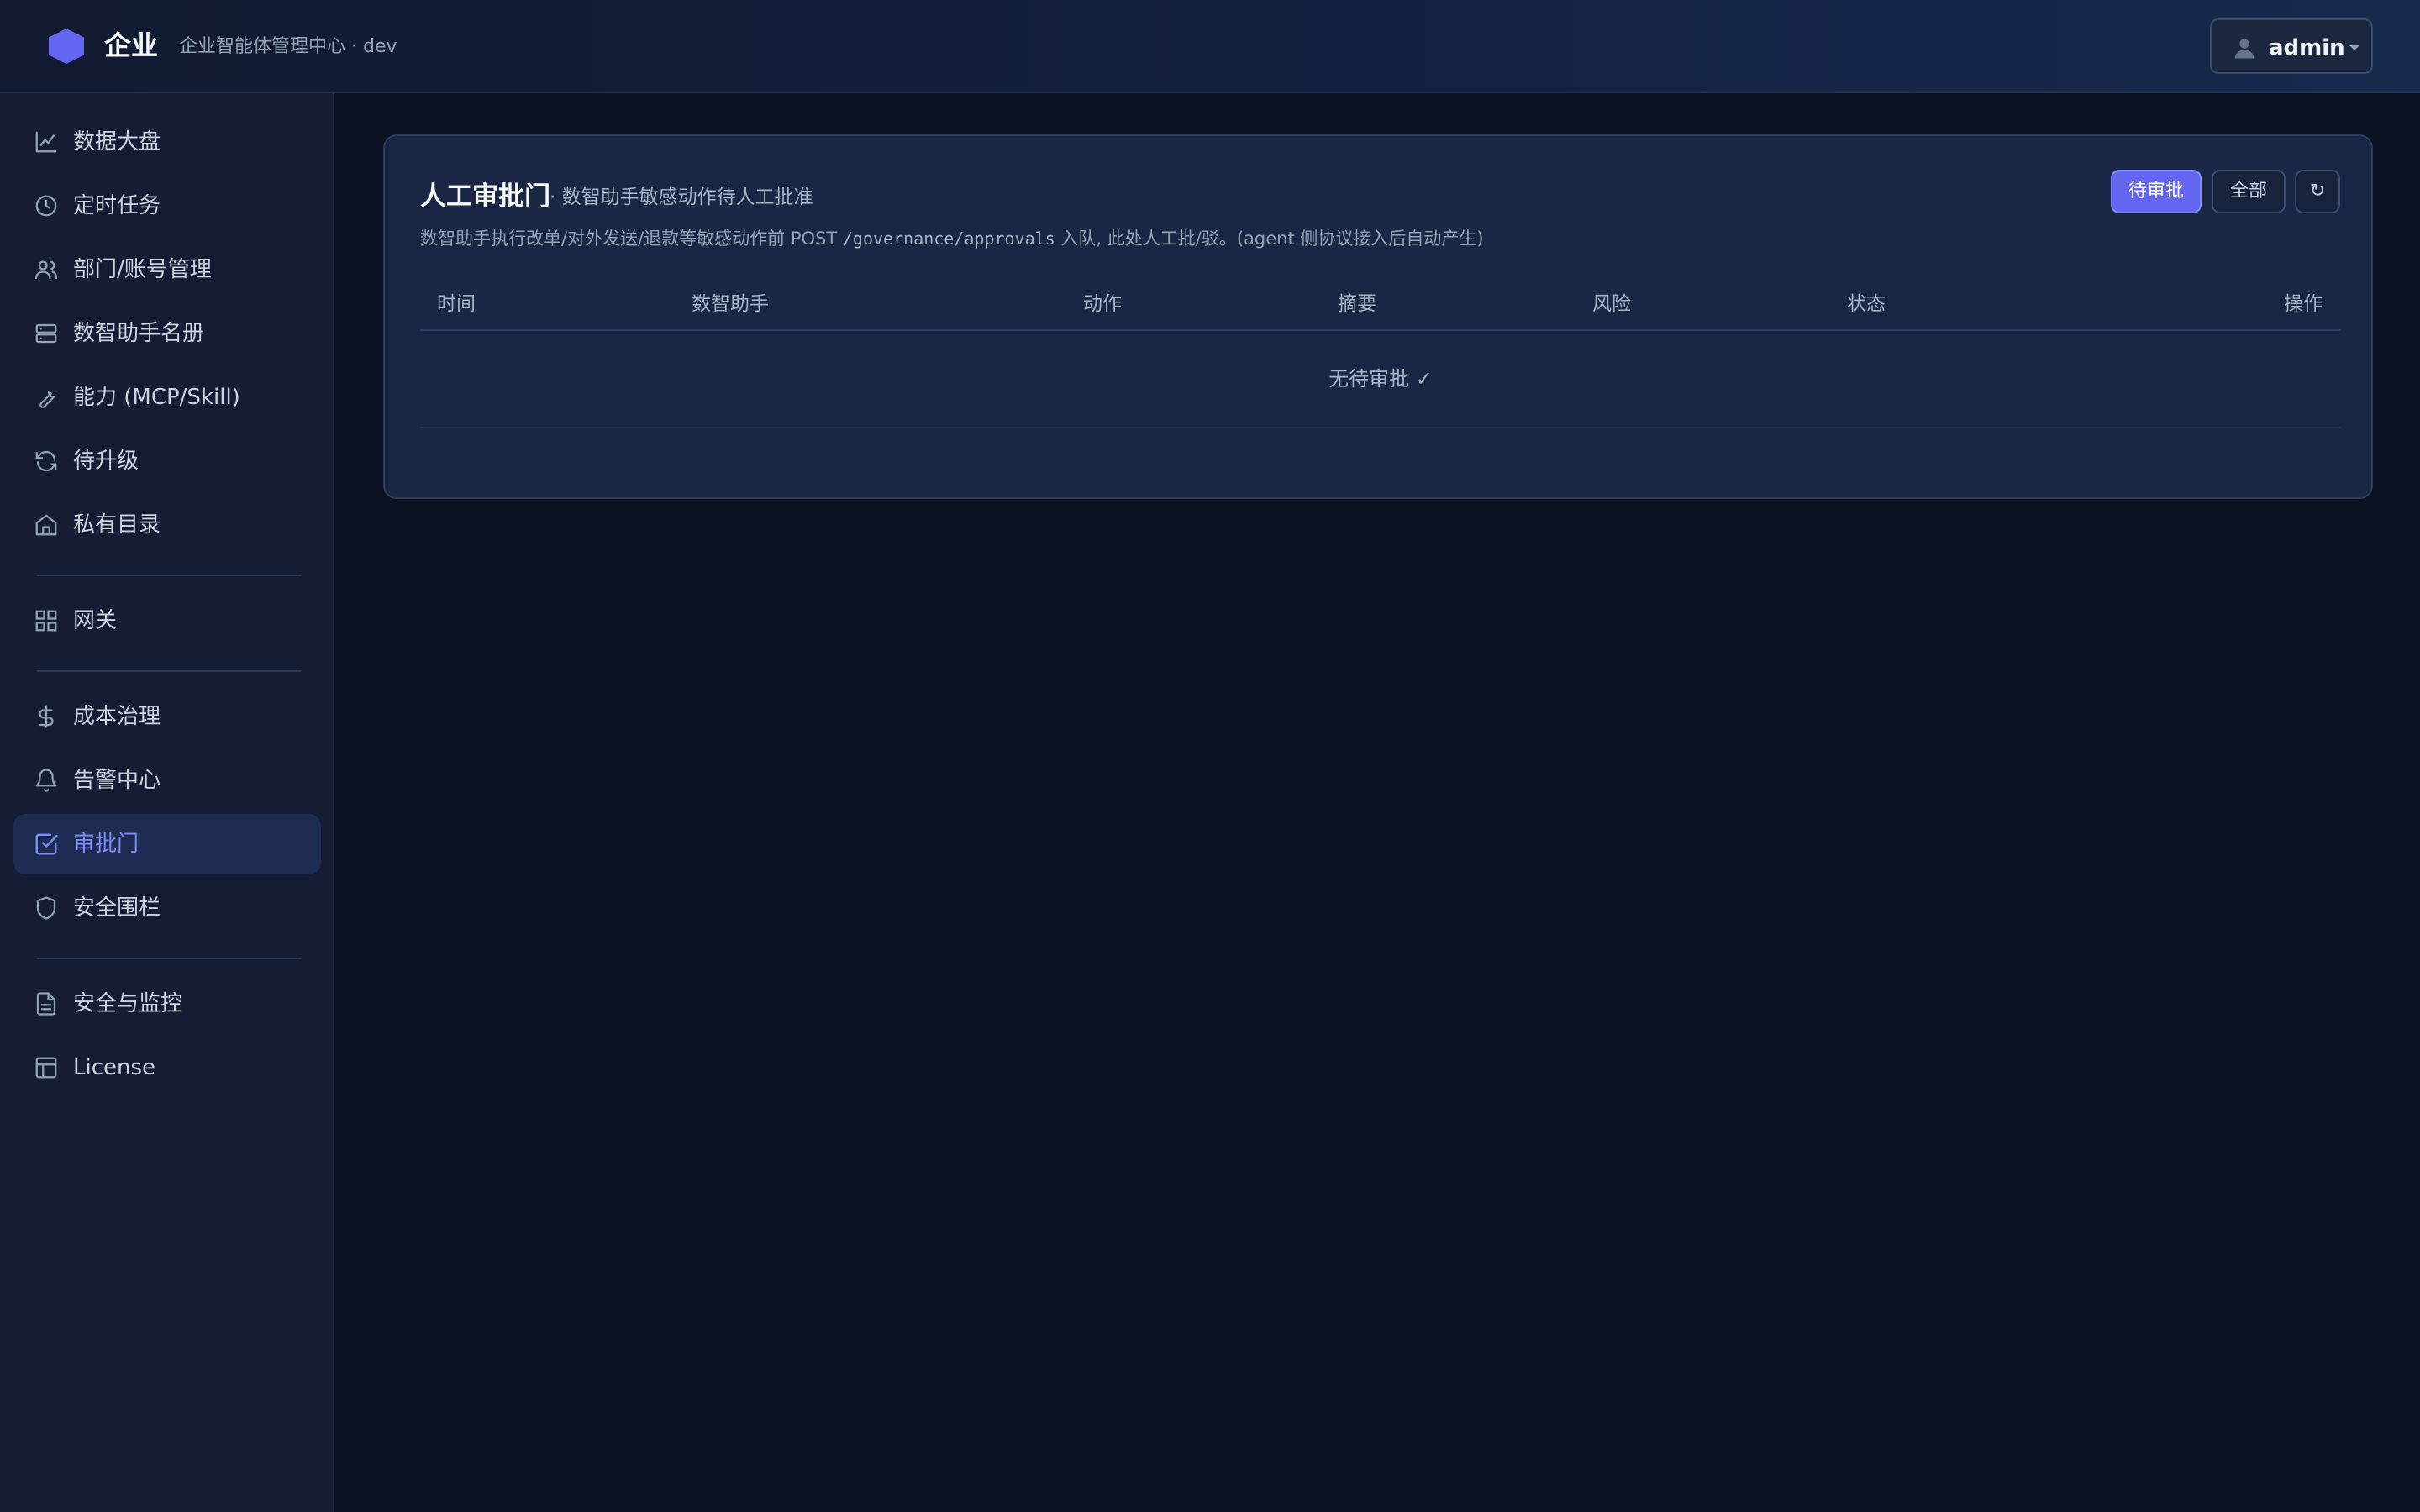 This screenshot has width=2420, height=1512. What do you see at coordinates (46, 333) in the screenshot?
I see `server-icon` at bounding box center [46, 333].